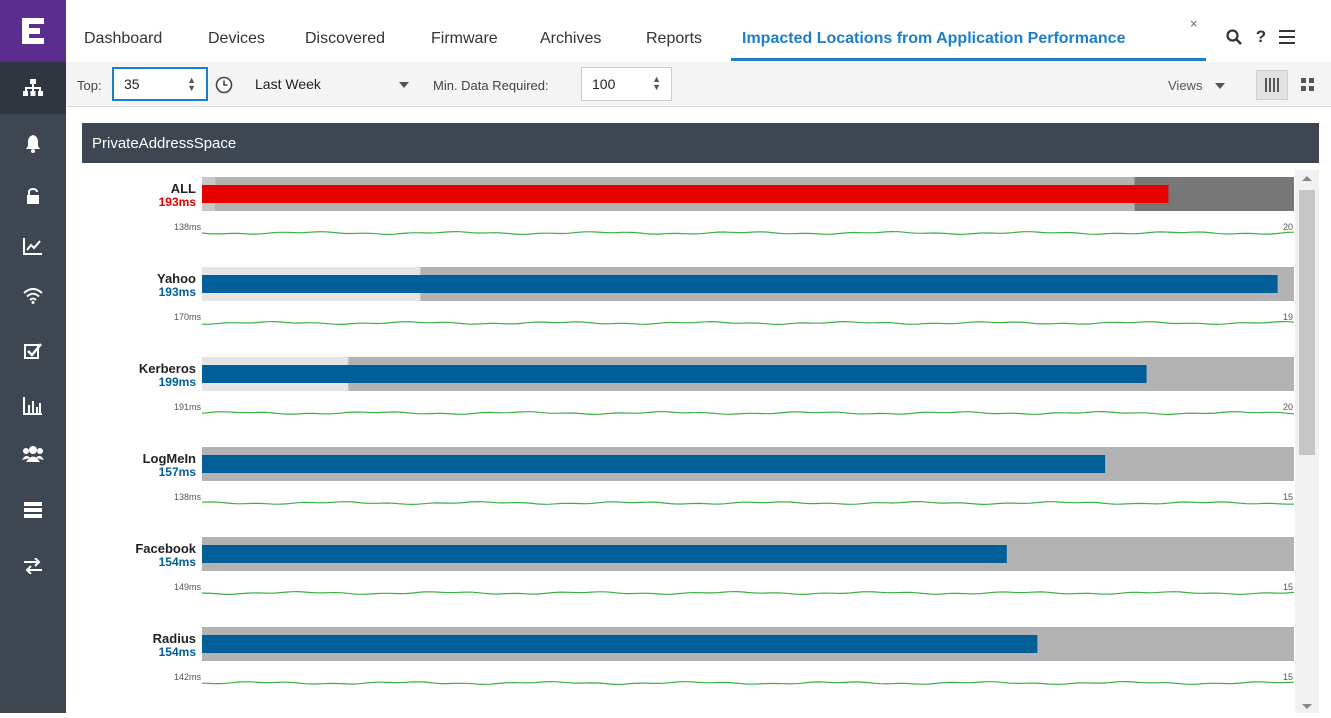 This screenshot has height=718, width=1331. What do you see at coordinates (132, 84) in the screenshot?
I see `top-count-value: 35` at bounding box center [132, 84].